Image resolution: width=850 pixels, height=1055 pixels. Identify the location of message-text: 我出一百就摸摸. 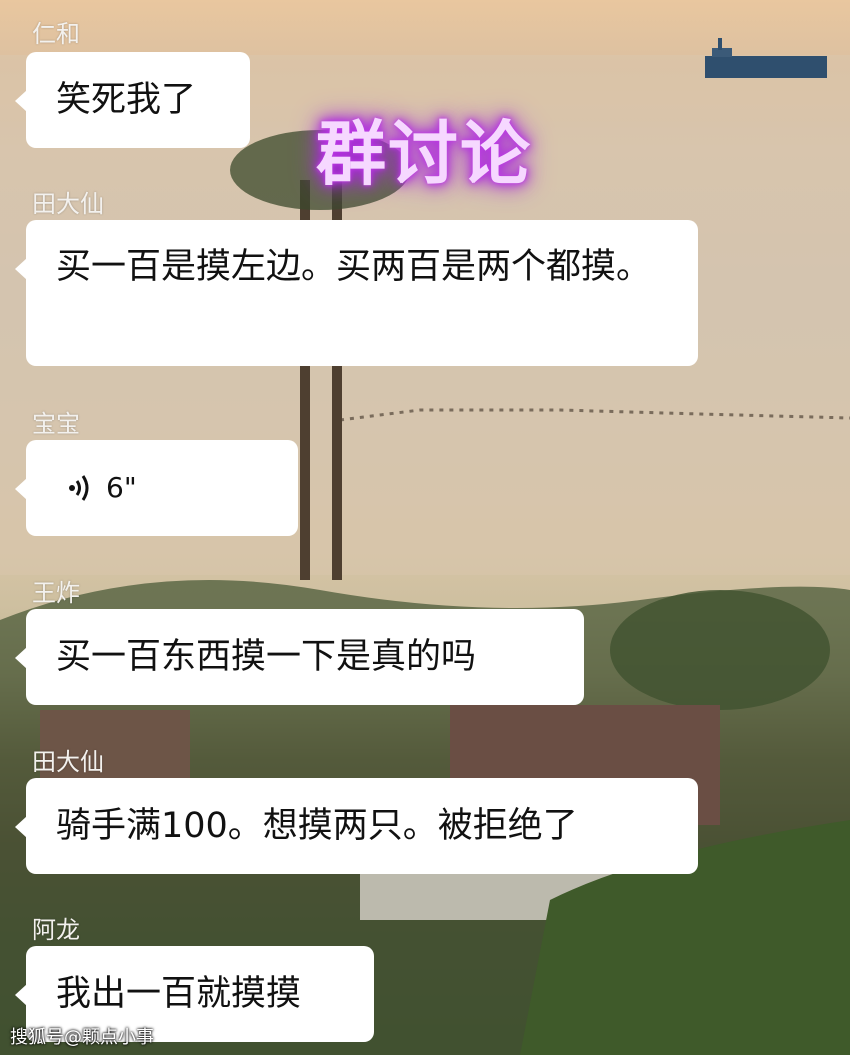
(179, 994).